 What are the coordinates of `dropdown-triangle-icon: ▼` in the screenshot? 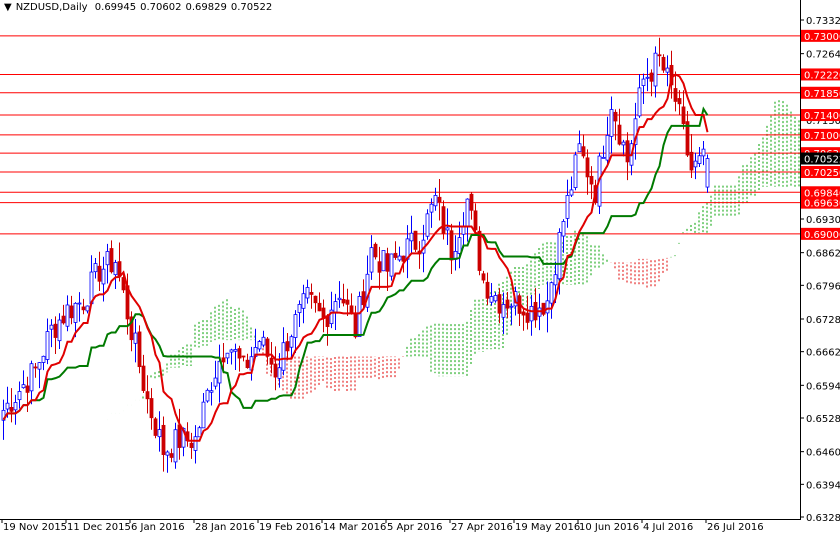 It's located at (8, 7).